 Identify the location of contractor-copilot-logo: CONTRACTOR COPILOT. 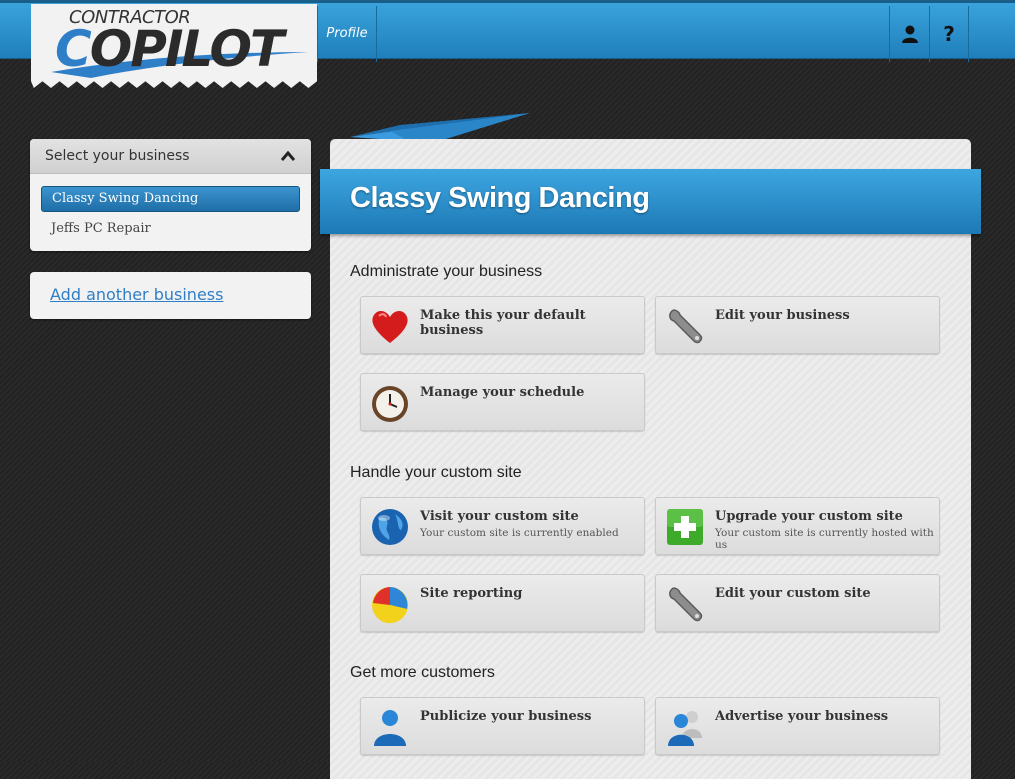
(174, 46).